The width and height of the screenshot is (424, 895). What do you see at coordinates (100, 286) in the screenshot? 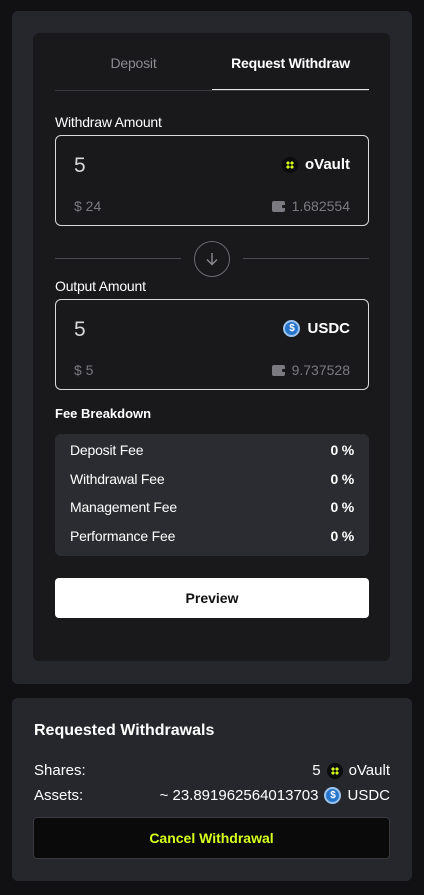
I see `output-amount-label: Output Amount` at bounding box center [100, 286].